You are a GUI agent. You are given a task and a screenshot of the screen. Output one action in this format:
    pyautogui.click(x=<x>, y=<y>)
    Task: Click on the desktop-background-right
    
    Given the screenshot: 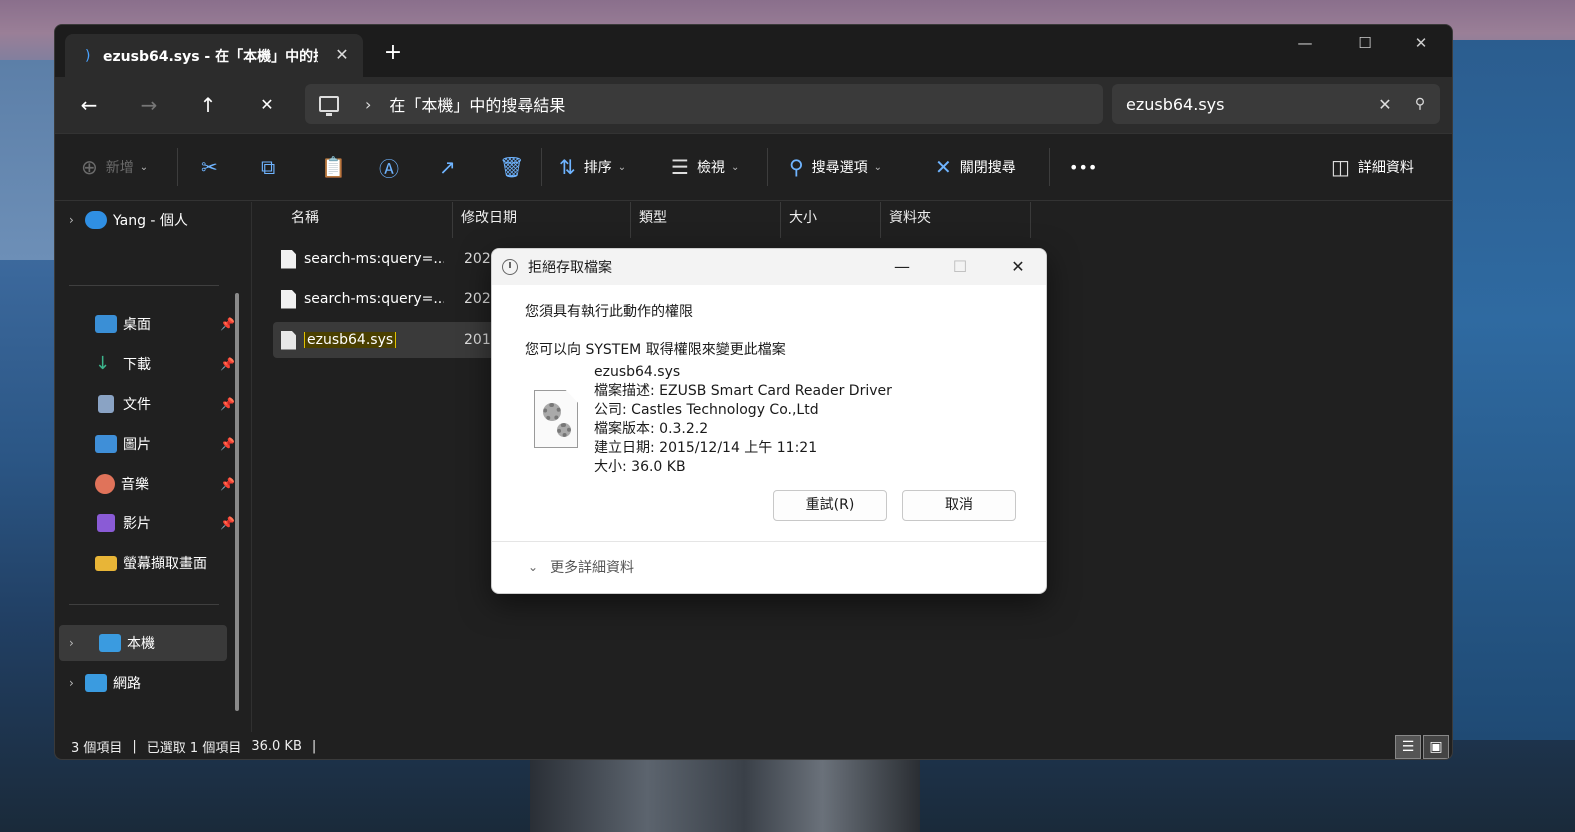 What is the action you would take?
    pyautogui.click(x=1510, y=390)
    